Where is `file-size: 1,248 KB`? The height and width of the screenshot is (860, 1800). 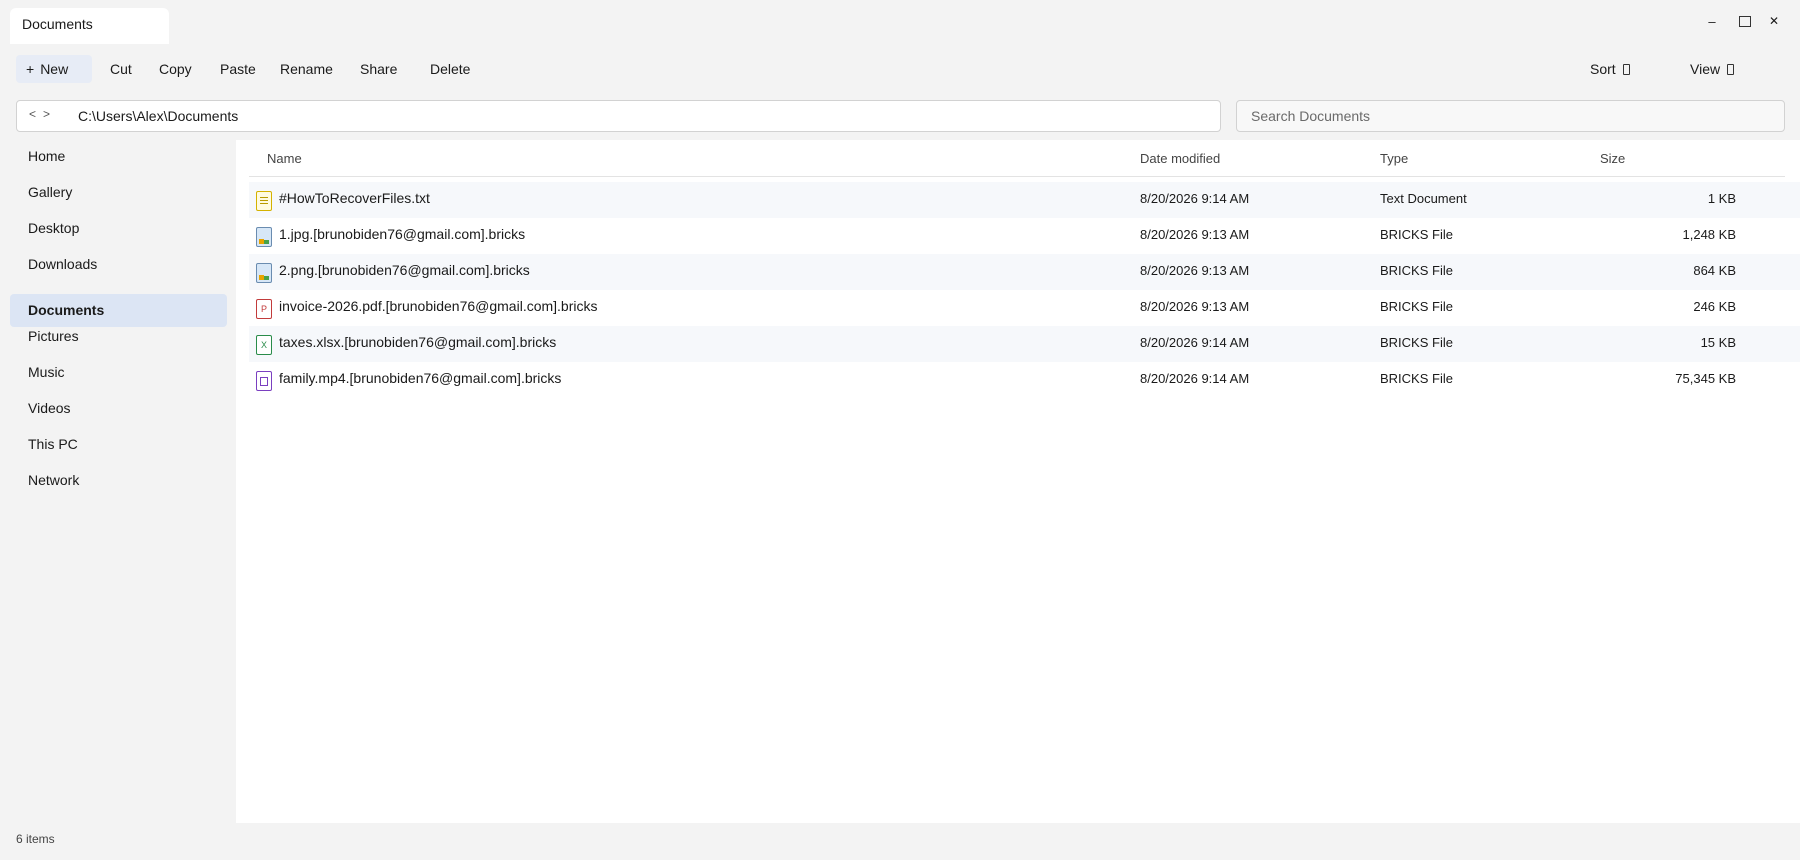 file-size: 1,248 KB is located at coordinates (1709, 234).